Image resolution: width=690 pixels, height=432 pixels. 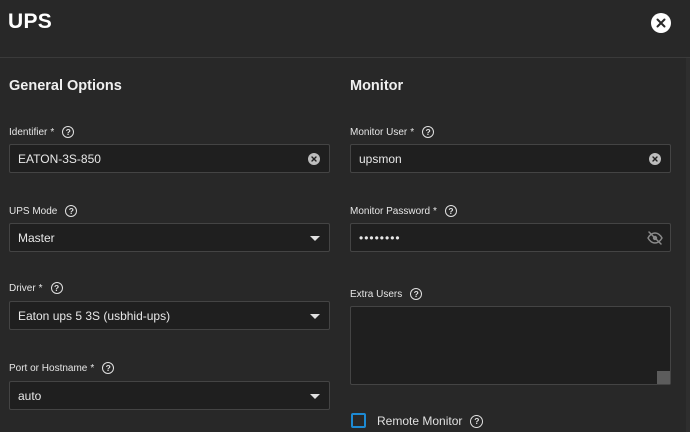 I want to click on driver-select: Eaton ups 5 3S (usbhid-ups), so click(x=169, y=315).